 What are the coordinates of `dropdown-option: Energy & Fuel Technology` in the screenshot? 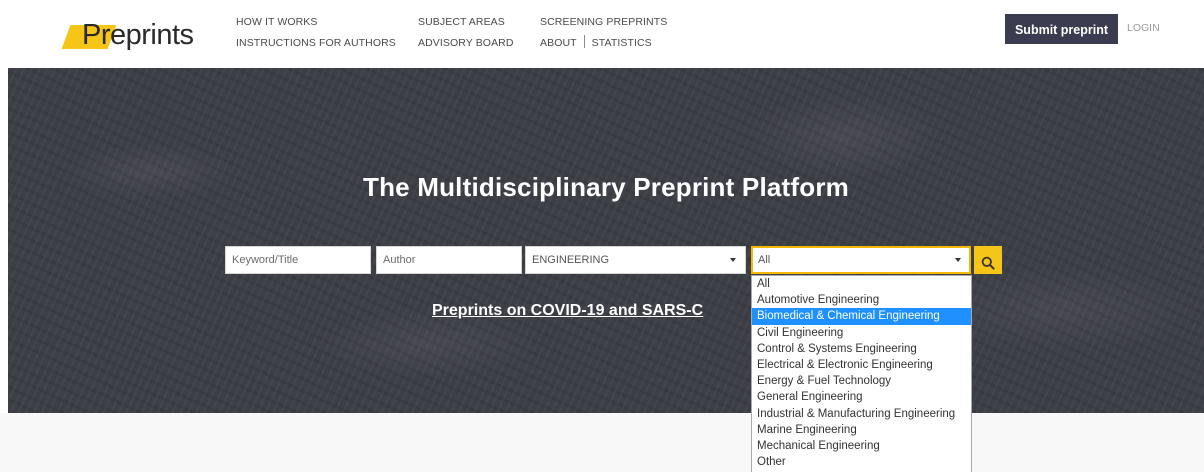 It's located at (861, 381).